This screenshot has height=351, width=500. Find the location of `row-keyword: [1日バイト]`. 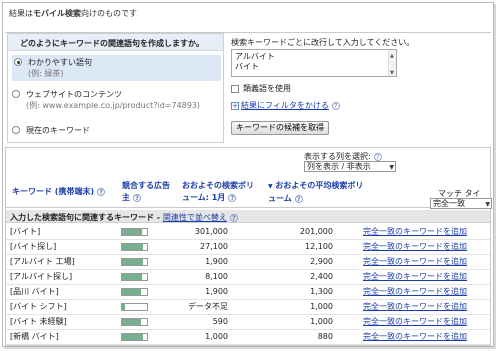

row-keyword: [1日バイト] is located at coordinates (31, 345).